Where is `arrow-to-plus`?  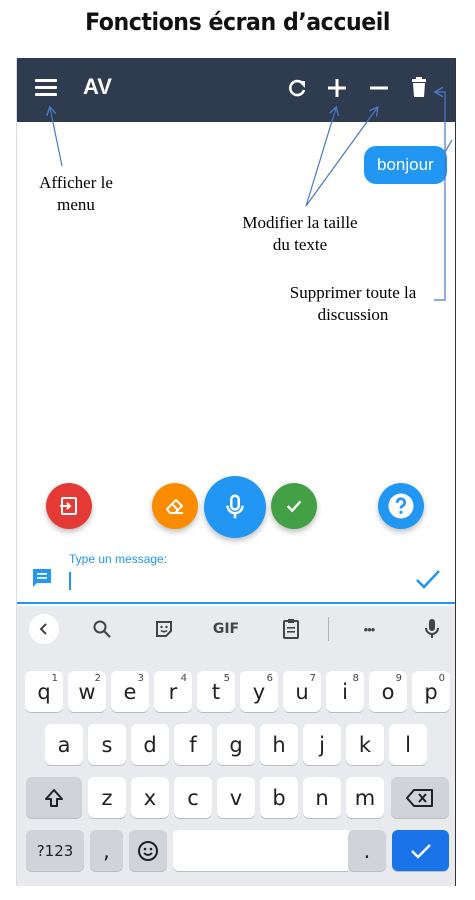 arrow-to-plus is located at coordinates (320, 157).